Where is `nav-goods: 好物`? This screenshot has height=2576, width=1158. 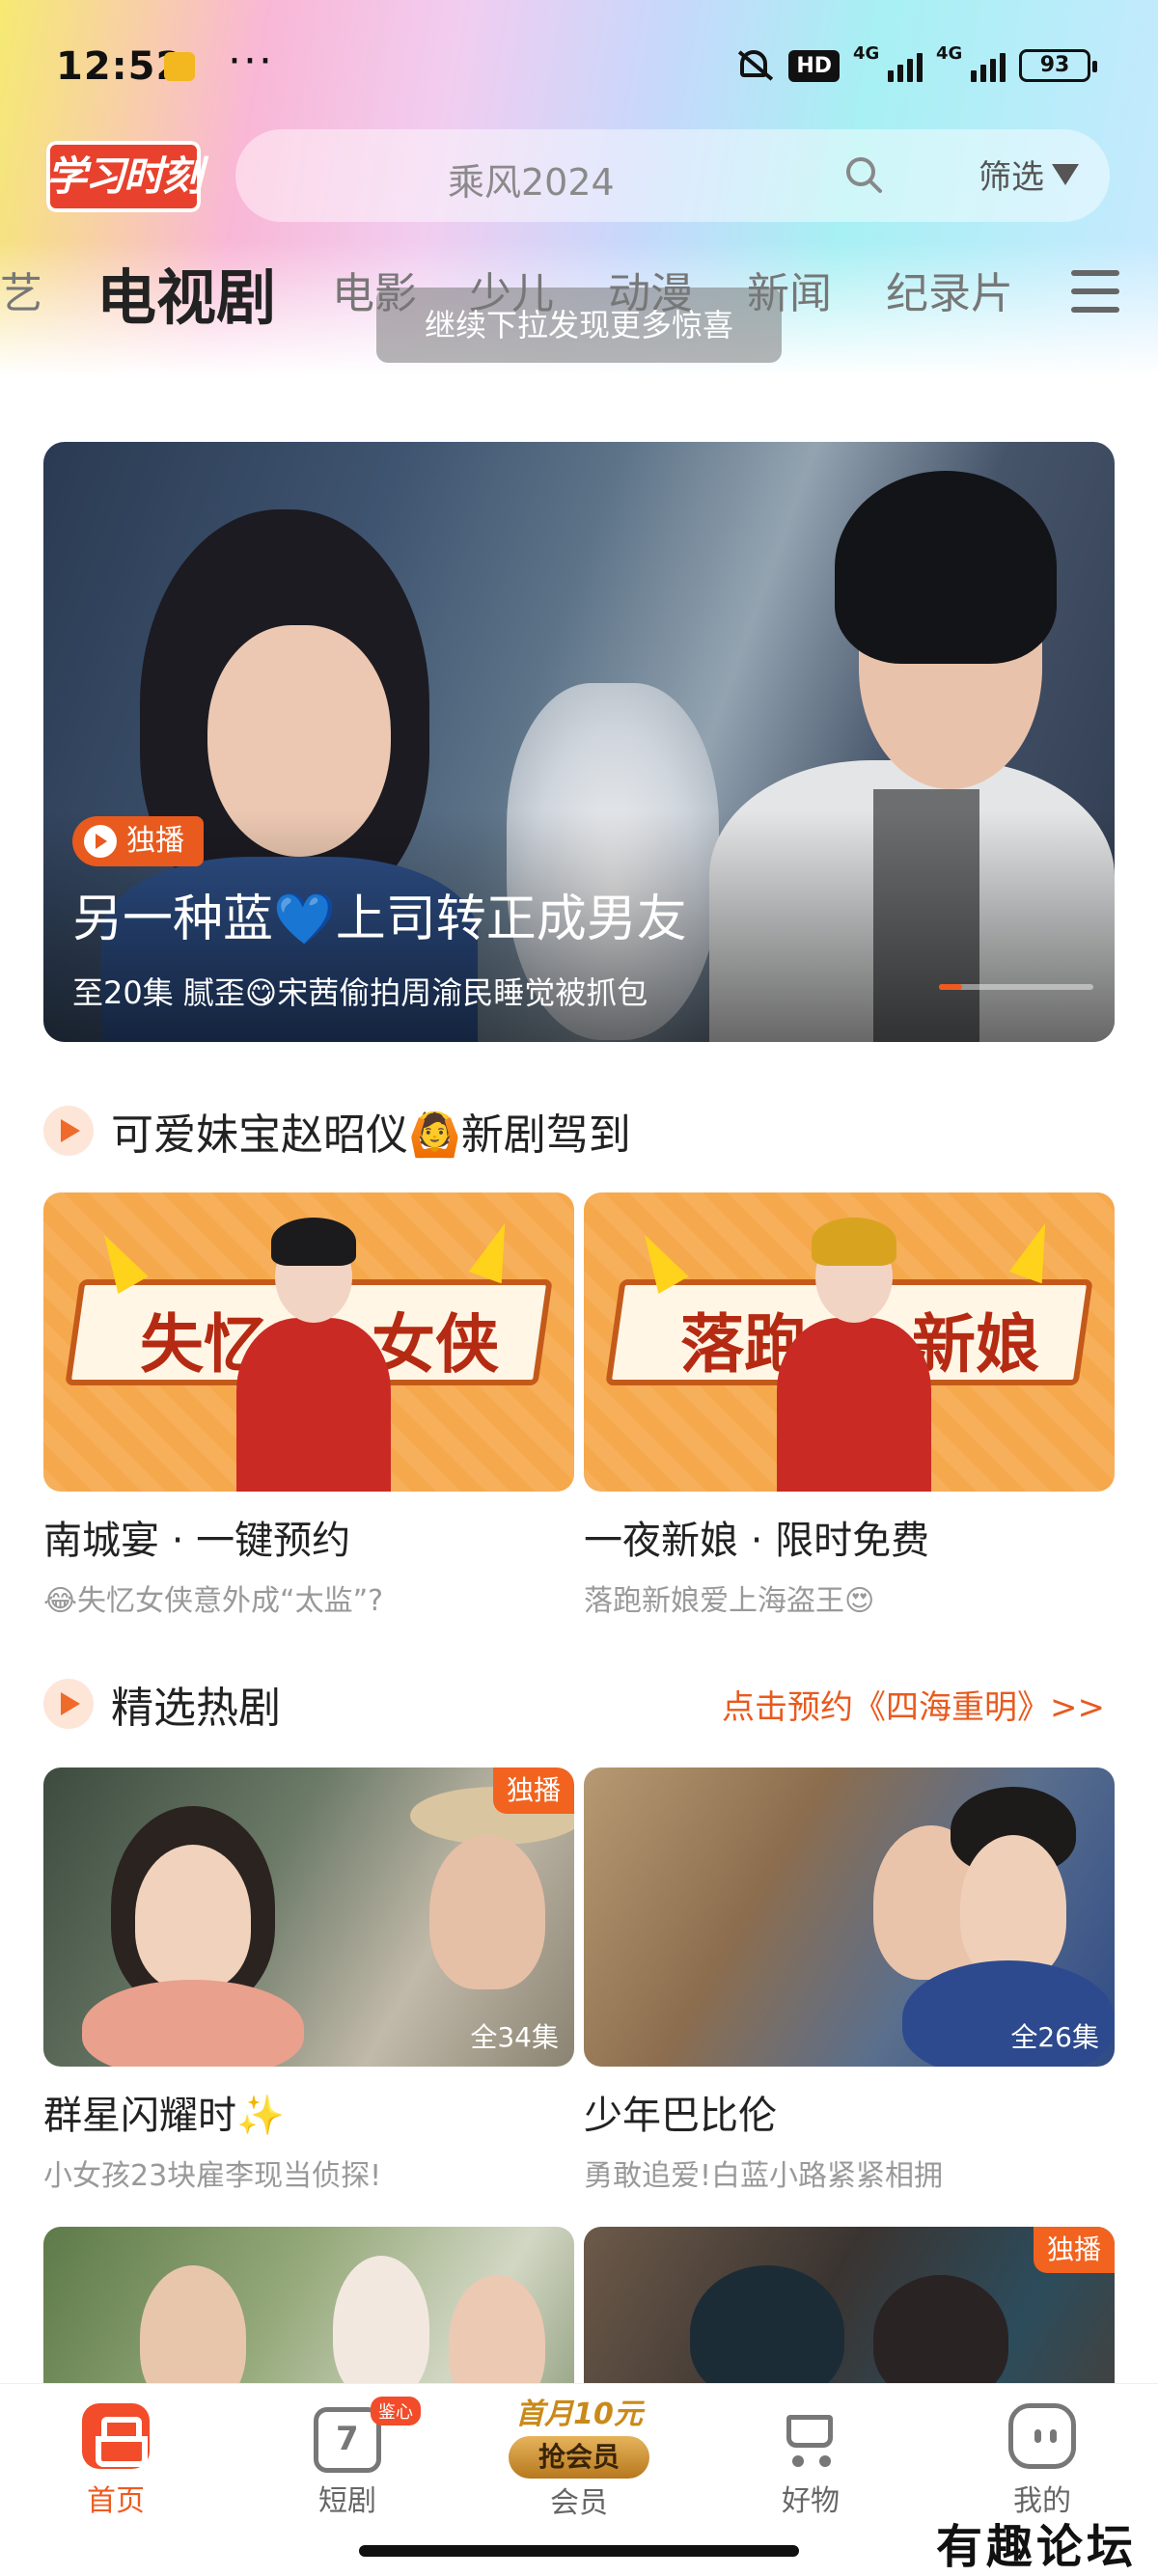
nav-goods: 好物 is located at coordinates (810, 2461).